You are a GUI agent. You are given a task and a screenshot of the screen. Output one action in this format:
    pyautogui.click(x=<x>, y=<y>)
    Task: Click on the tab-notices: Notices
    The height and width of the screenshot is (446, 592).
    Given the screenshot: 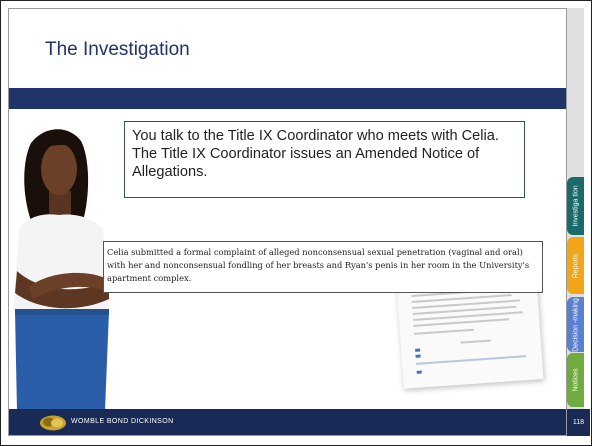 What is the action you would take?
    pyautogui.click(x=575, y=380)
    